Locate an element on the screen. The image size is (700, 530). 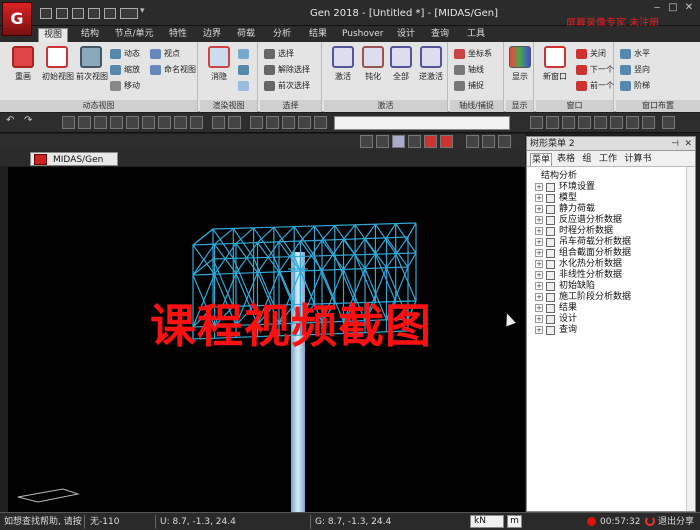
passivate-button: 钝化 is located at coordinates (373, 64).